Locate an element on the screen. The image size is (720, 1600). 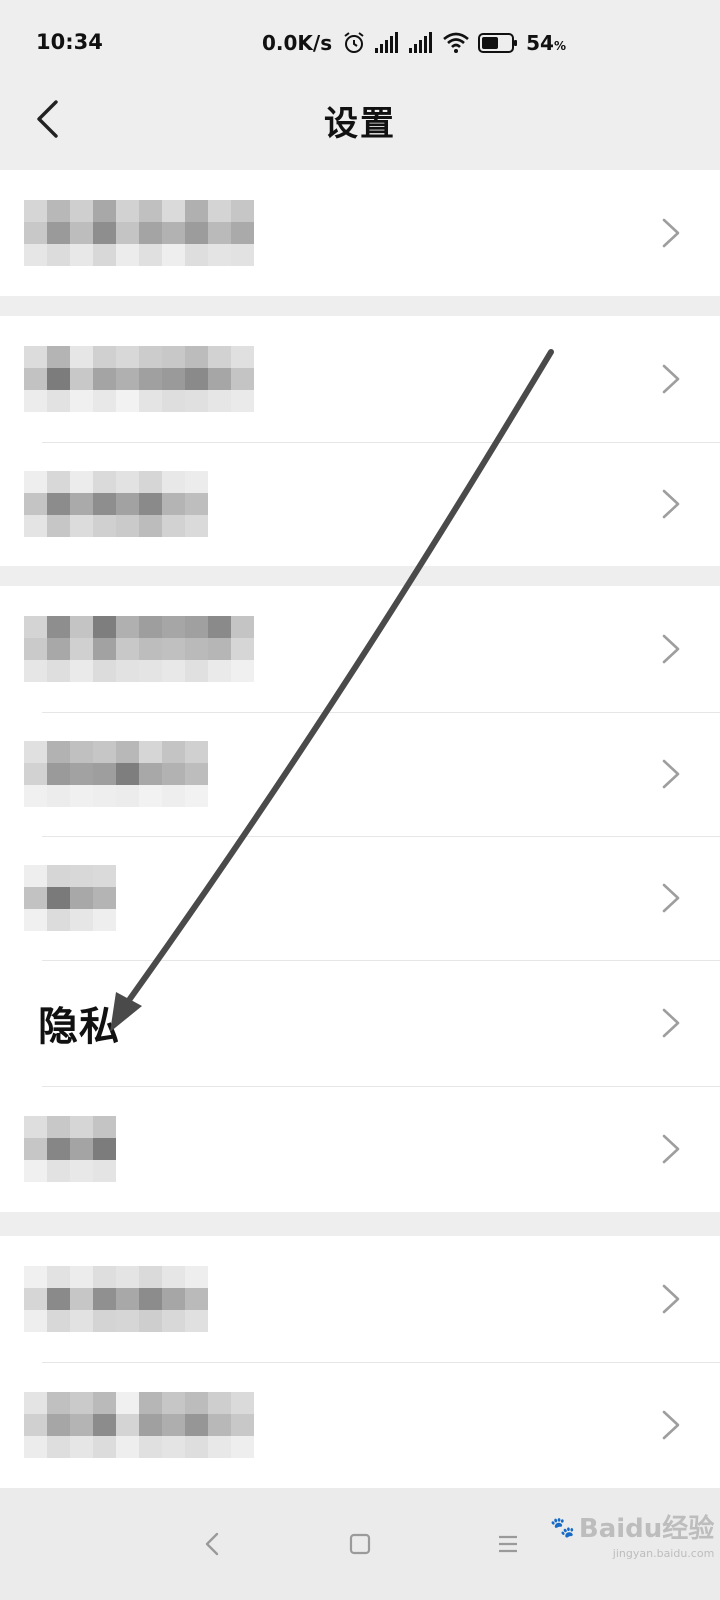
network-speed: 0.0K/s is located at coordinates (297, 43).